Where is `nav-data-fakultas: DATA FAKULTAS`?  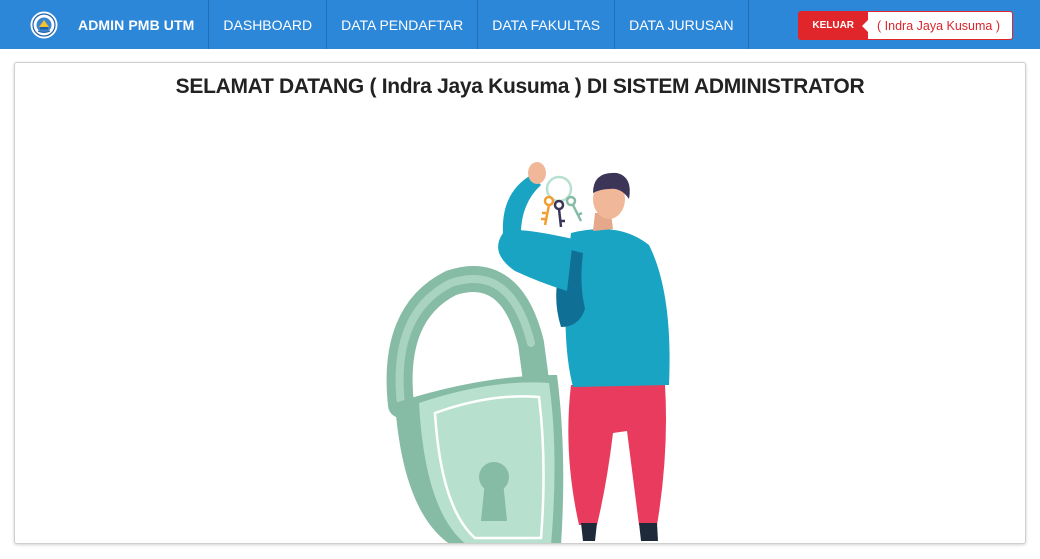
nav-data-fakultas: DATA FAKULTAS is located at coordinates (547, 24).